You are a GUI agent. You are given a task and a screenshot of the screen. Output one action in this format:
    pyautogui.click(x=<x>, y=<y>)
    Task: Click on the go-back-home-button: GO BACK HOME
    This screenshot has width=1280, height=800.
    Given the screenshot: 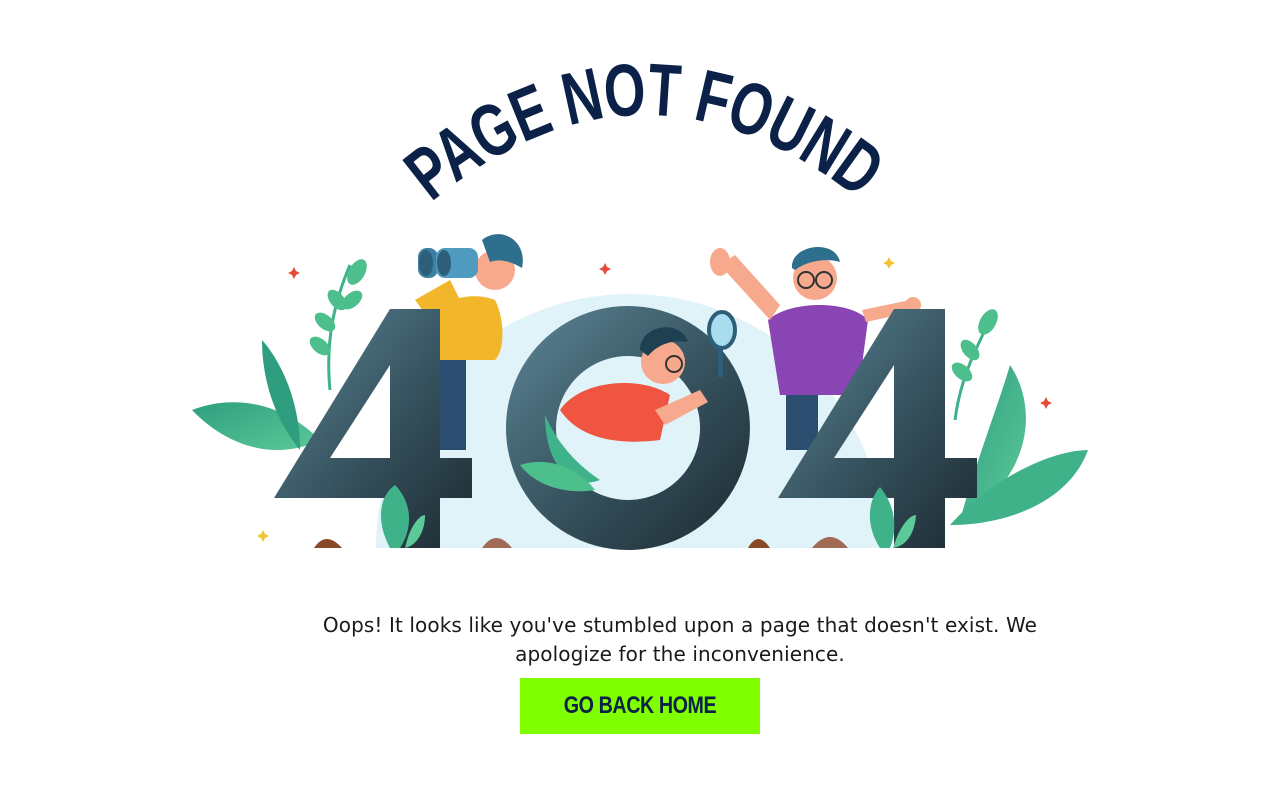 What is the action you would take?
    pyautogui.click(x=640, y=706)
    